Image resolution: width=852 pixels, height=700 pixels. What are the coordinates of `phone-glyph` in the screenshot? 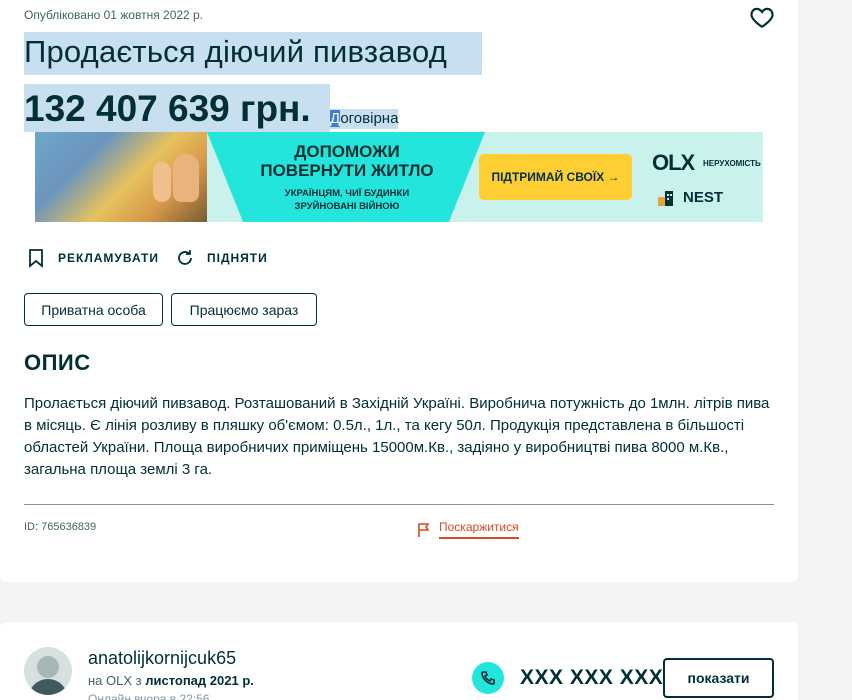 It's located at (488, 678).